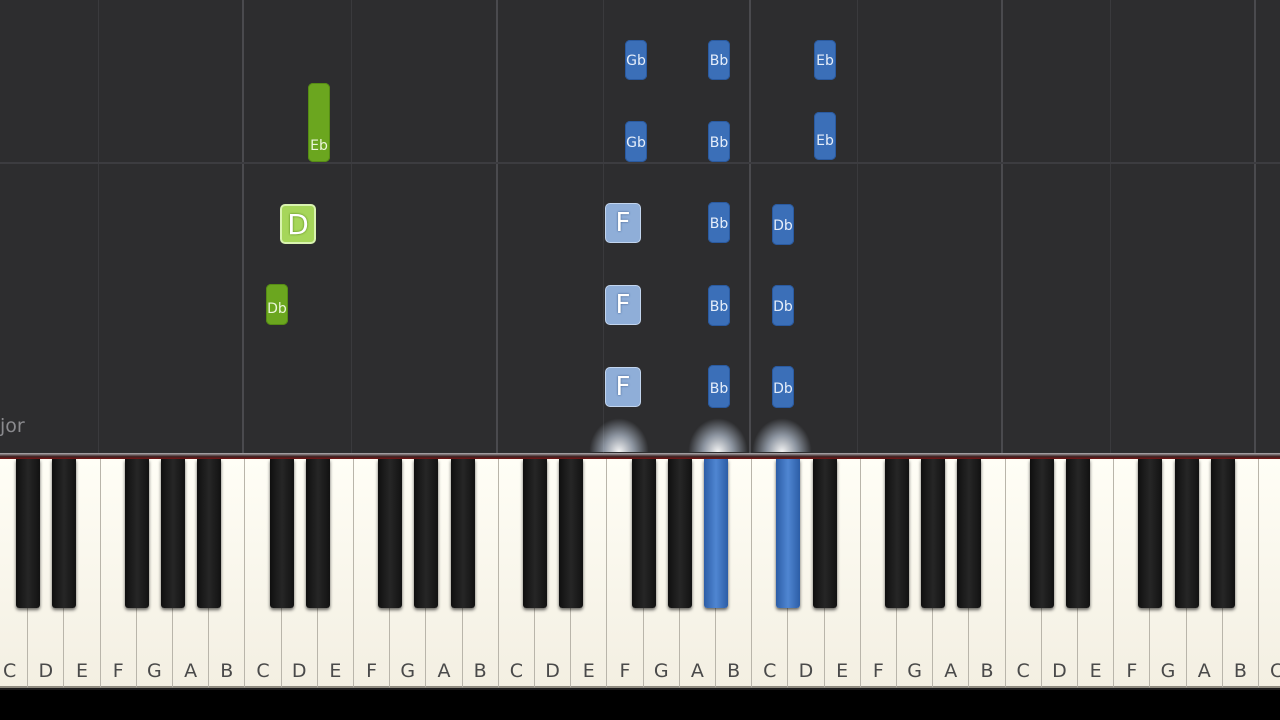 The width and height of the screenshot is (1280, 720). Describe the element at coordinates (640, 705) in the screenshot. I see `bottom-letterbox` at that location.